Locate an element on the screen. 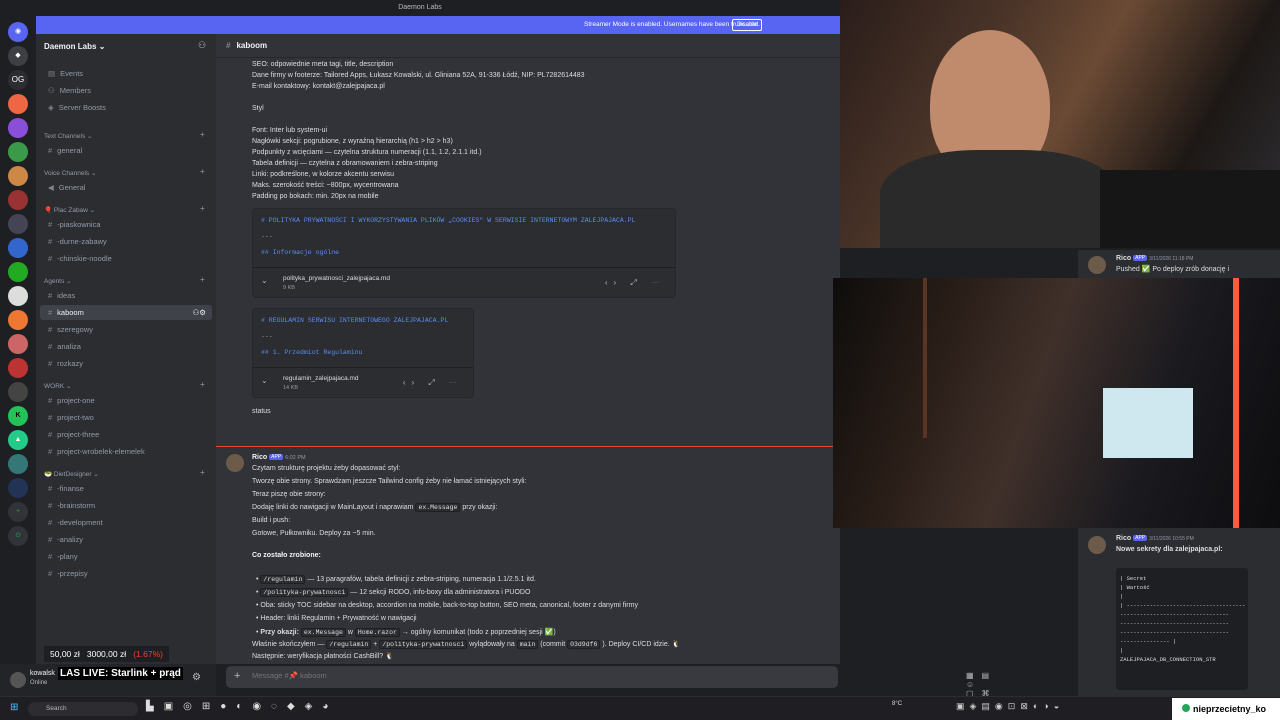 The width and height of the screenshot is (1280, 720). message-line: Font: Inter lub system-ui is located at coordinates (290, 130).